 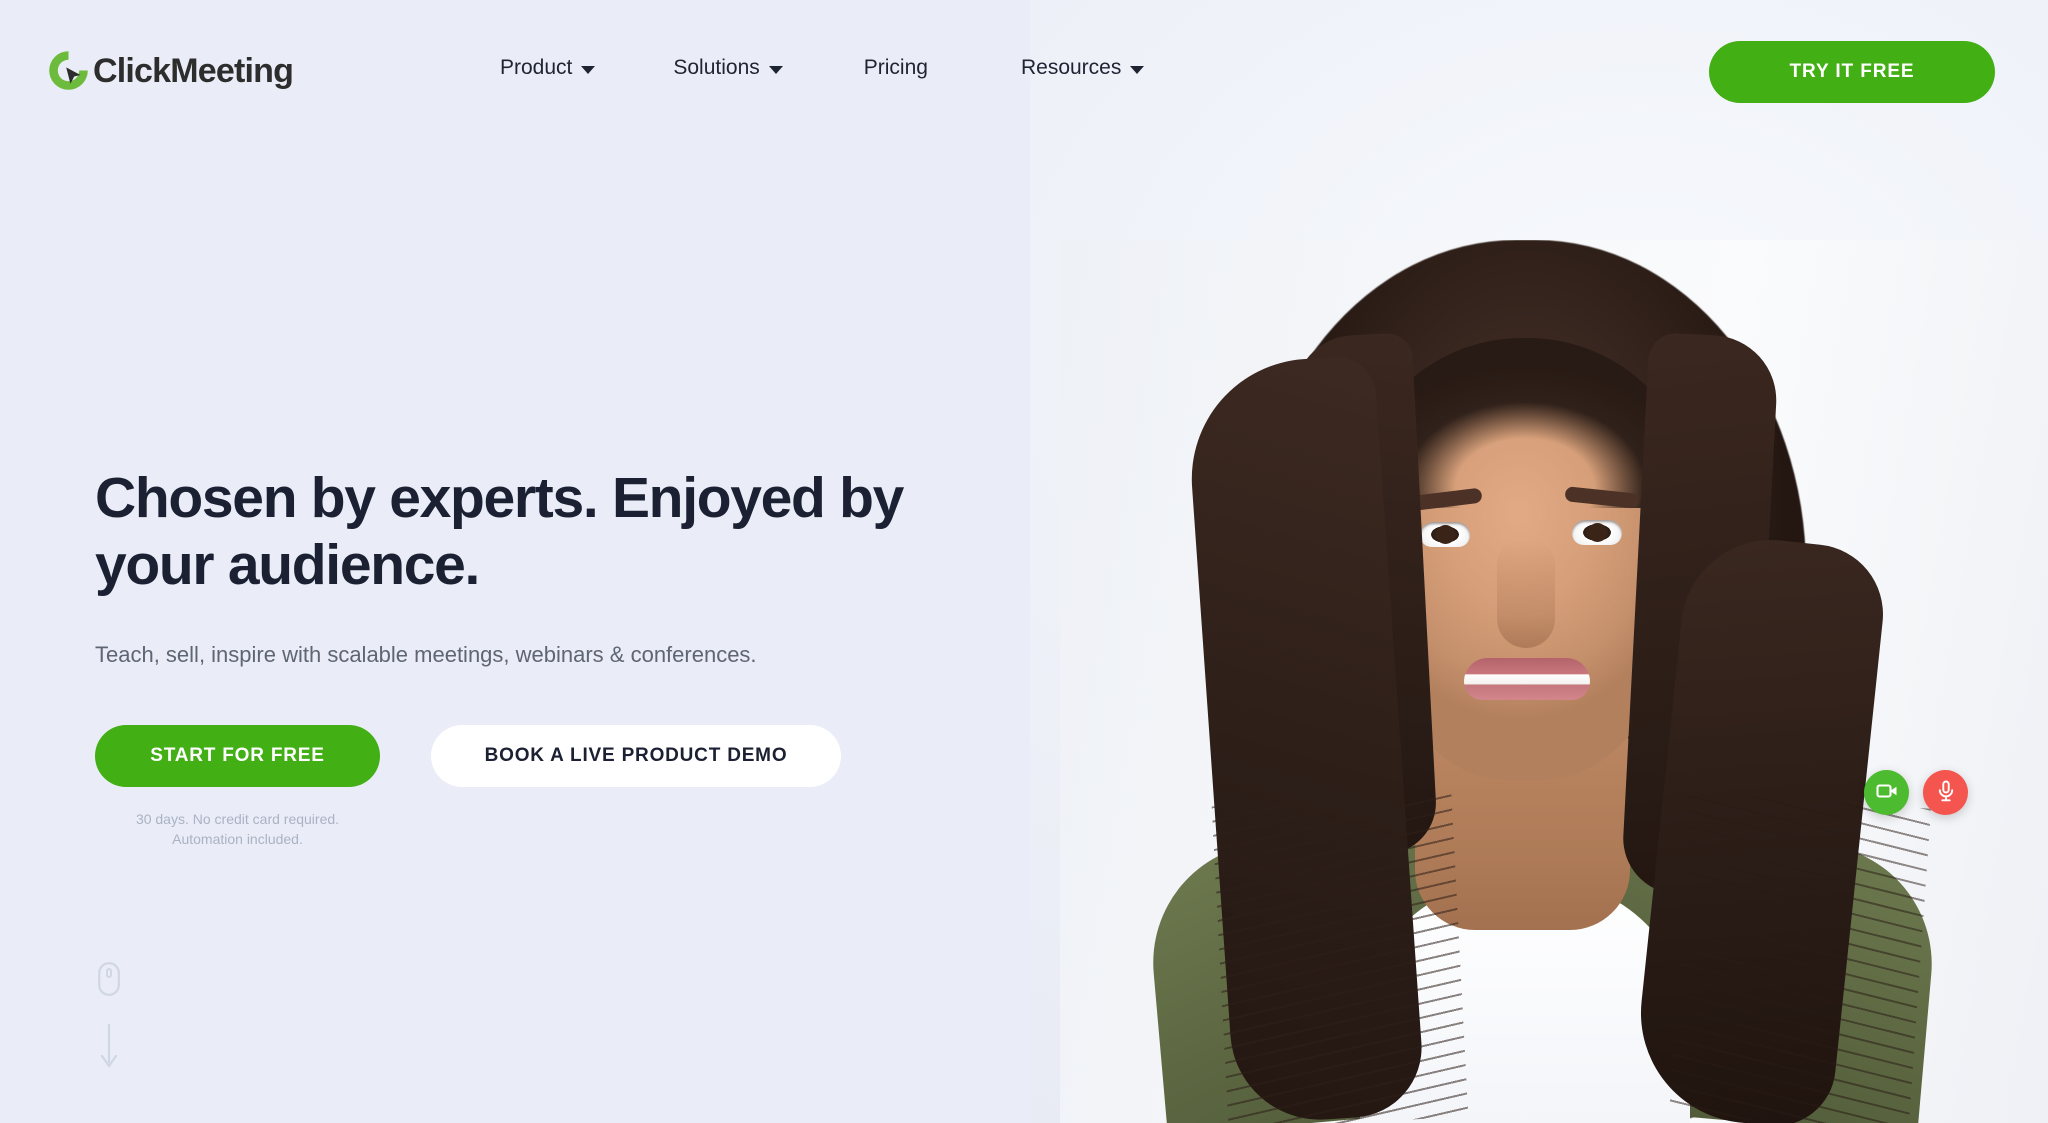 I want to click on scroll-down-hint, so click(x=109, y=1018).